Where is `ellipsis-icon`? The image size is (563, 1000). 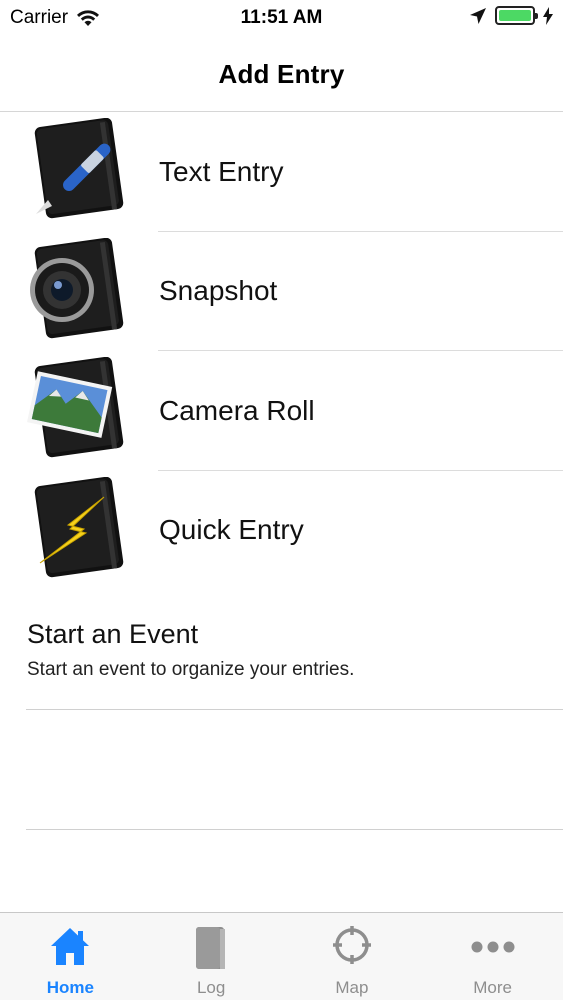
ellipsis-icon is located at coordinates (493, 947).